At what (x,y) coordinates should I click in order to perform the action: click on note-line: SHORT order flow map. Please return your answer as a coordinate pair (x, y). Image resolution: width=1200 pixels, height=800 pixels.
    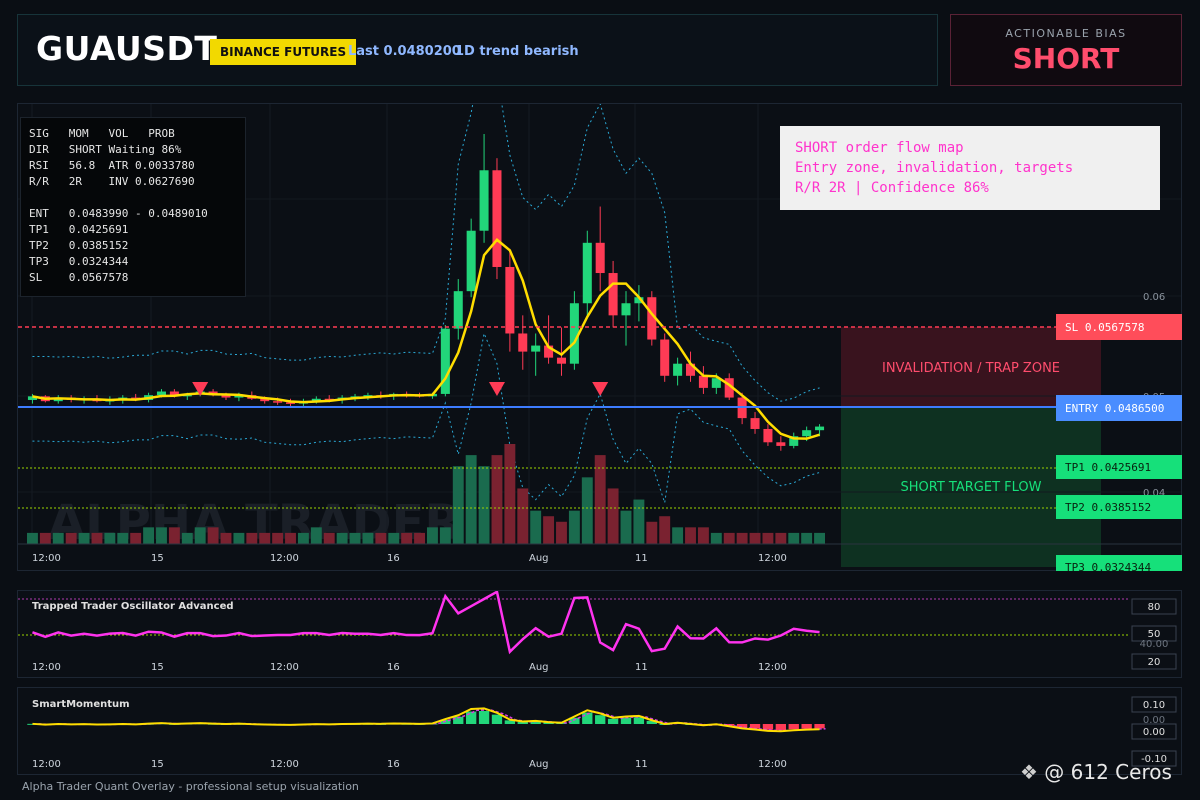
    Looking at the image, I should click on (879, 148).